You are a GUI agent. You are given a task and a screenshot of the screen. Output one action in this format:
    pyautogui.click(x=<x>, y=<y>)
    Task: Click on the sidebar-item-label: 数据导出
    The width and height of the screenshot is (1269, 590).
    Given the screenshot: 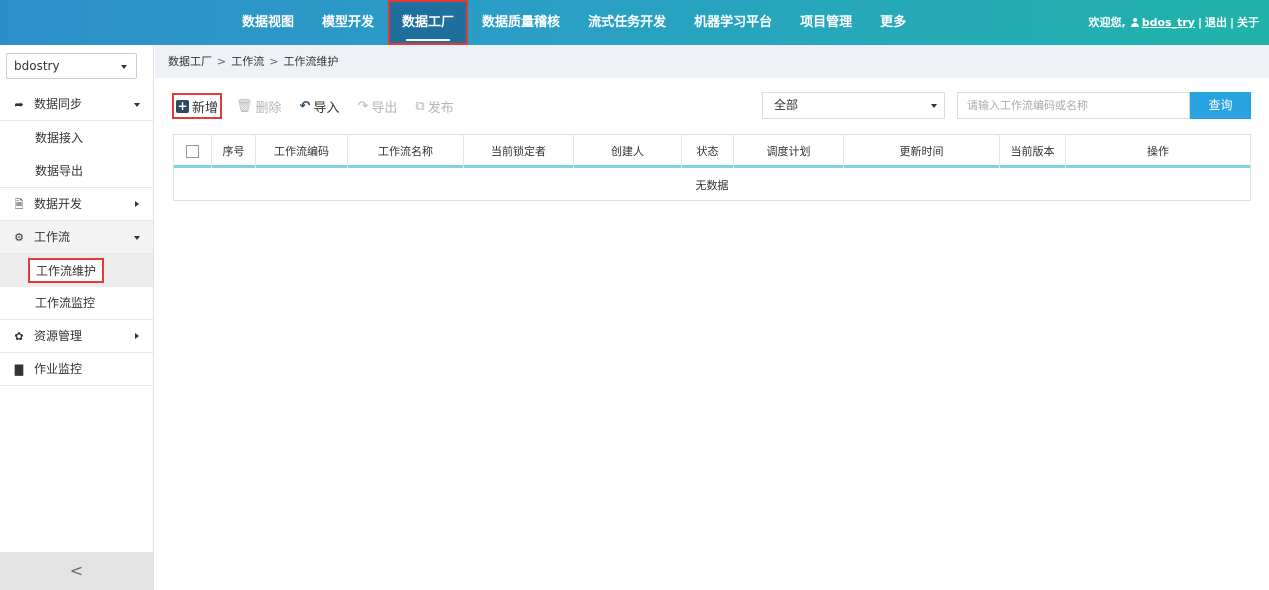 What is the action you would take?
    pyautogui.click(x=59, y=171)
    